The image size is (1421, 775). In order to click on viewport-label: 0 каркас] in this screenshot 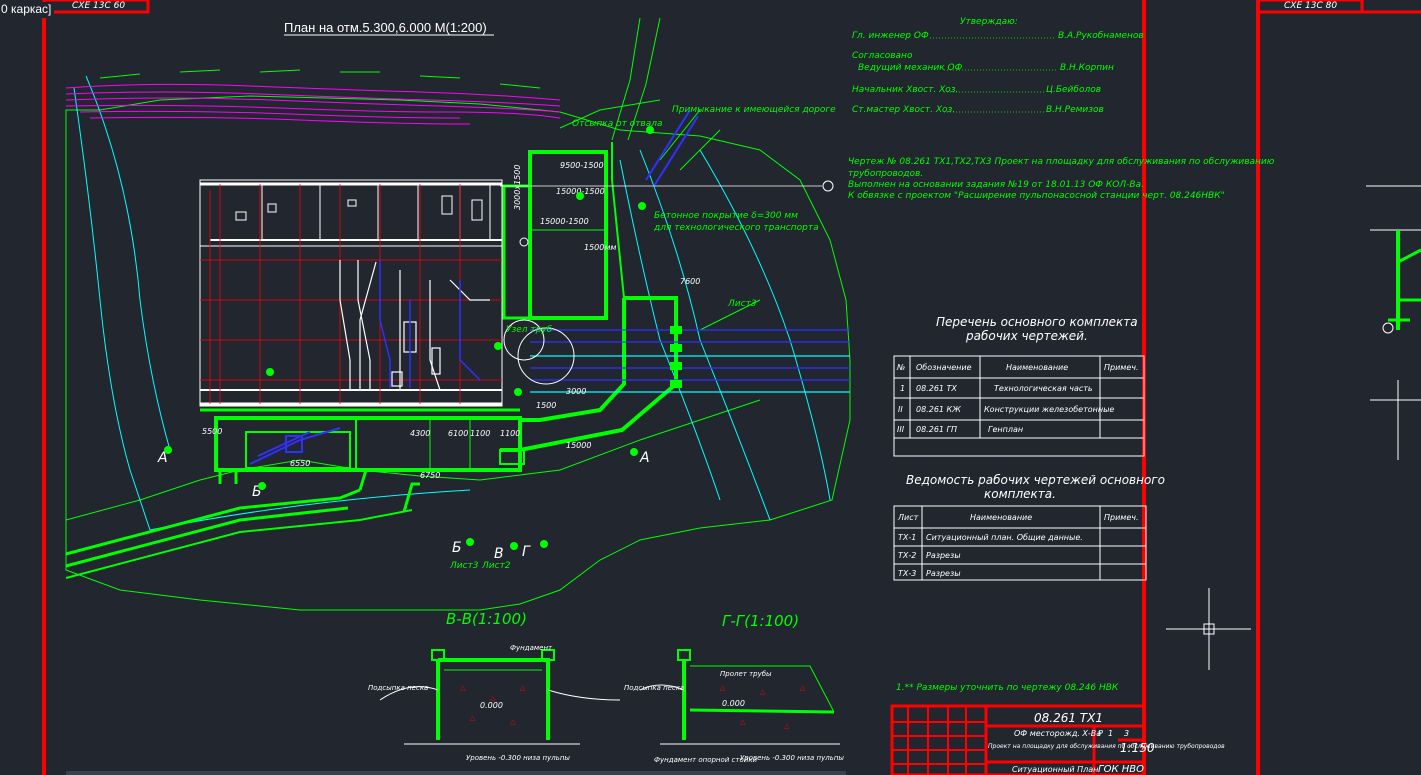, I will do `click(27, 9)`.